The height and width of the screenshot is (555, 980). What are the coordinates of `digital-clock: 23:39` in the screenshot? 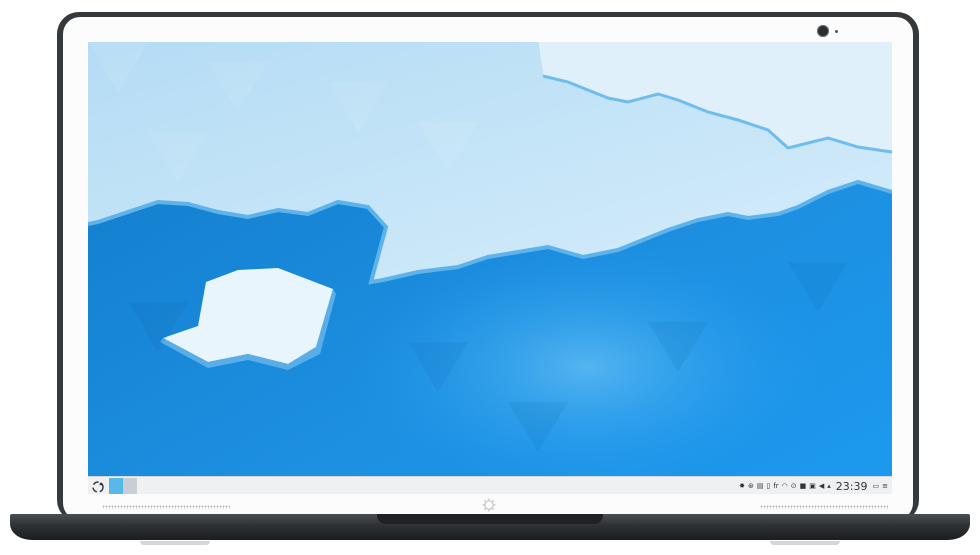 It's located at (852, 486).